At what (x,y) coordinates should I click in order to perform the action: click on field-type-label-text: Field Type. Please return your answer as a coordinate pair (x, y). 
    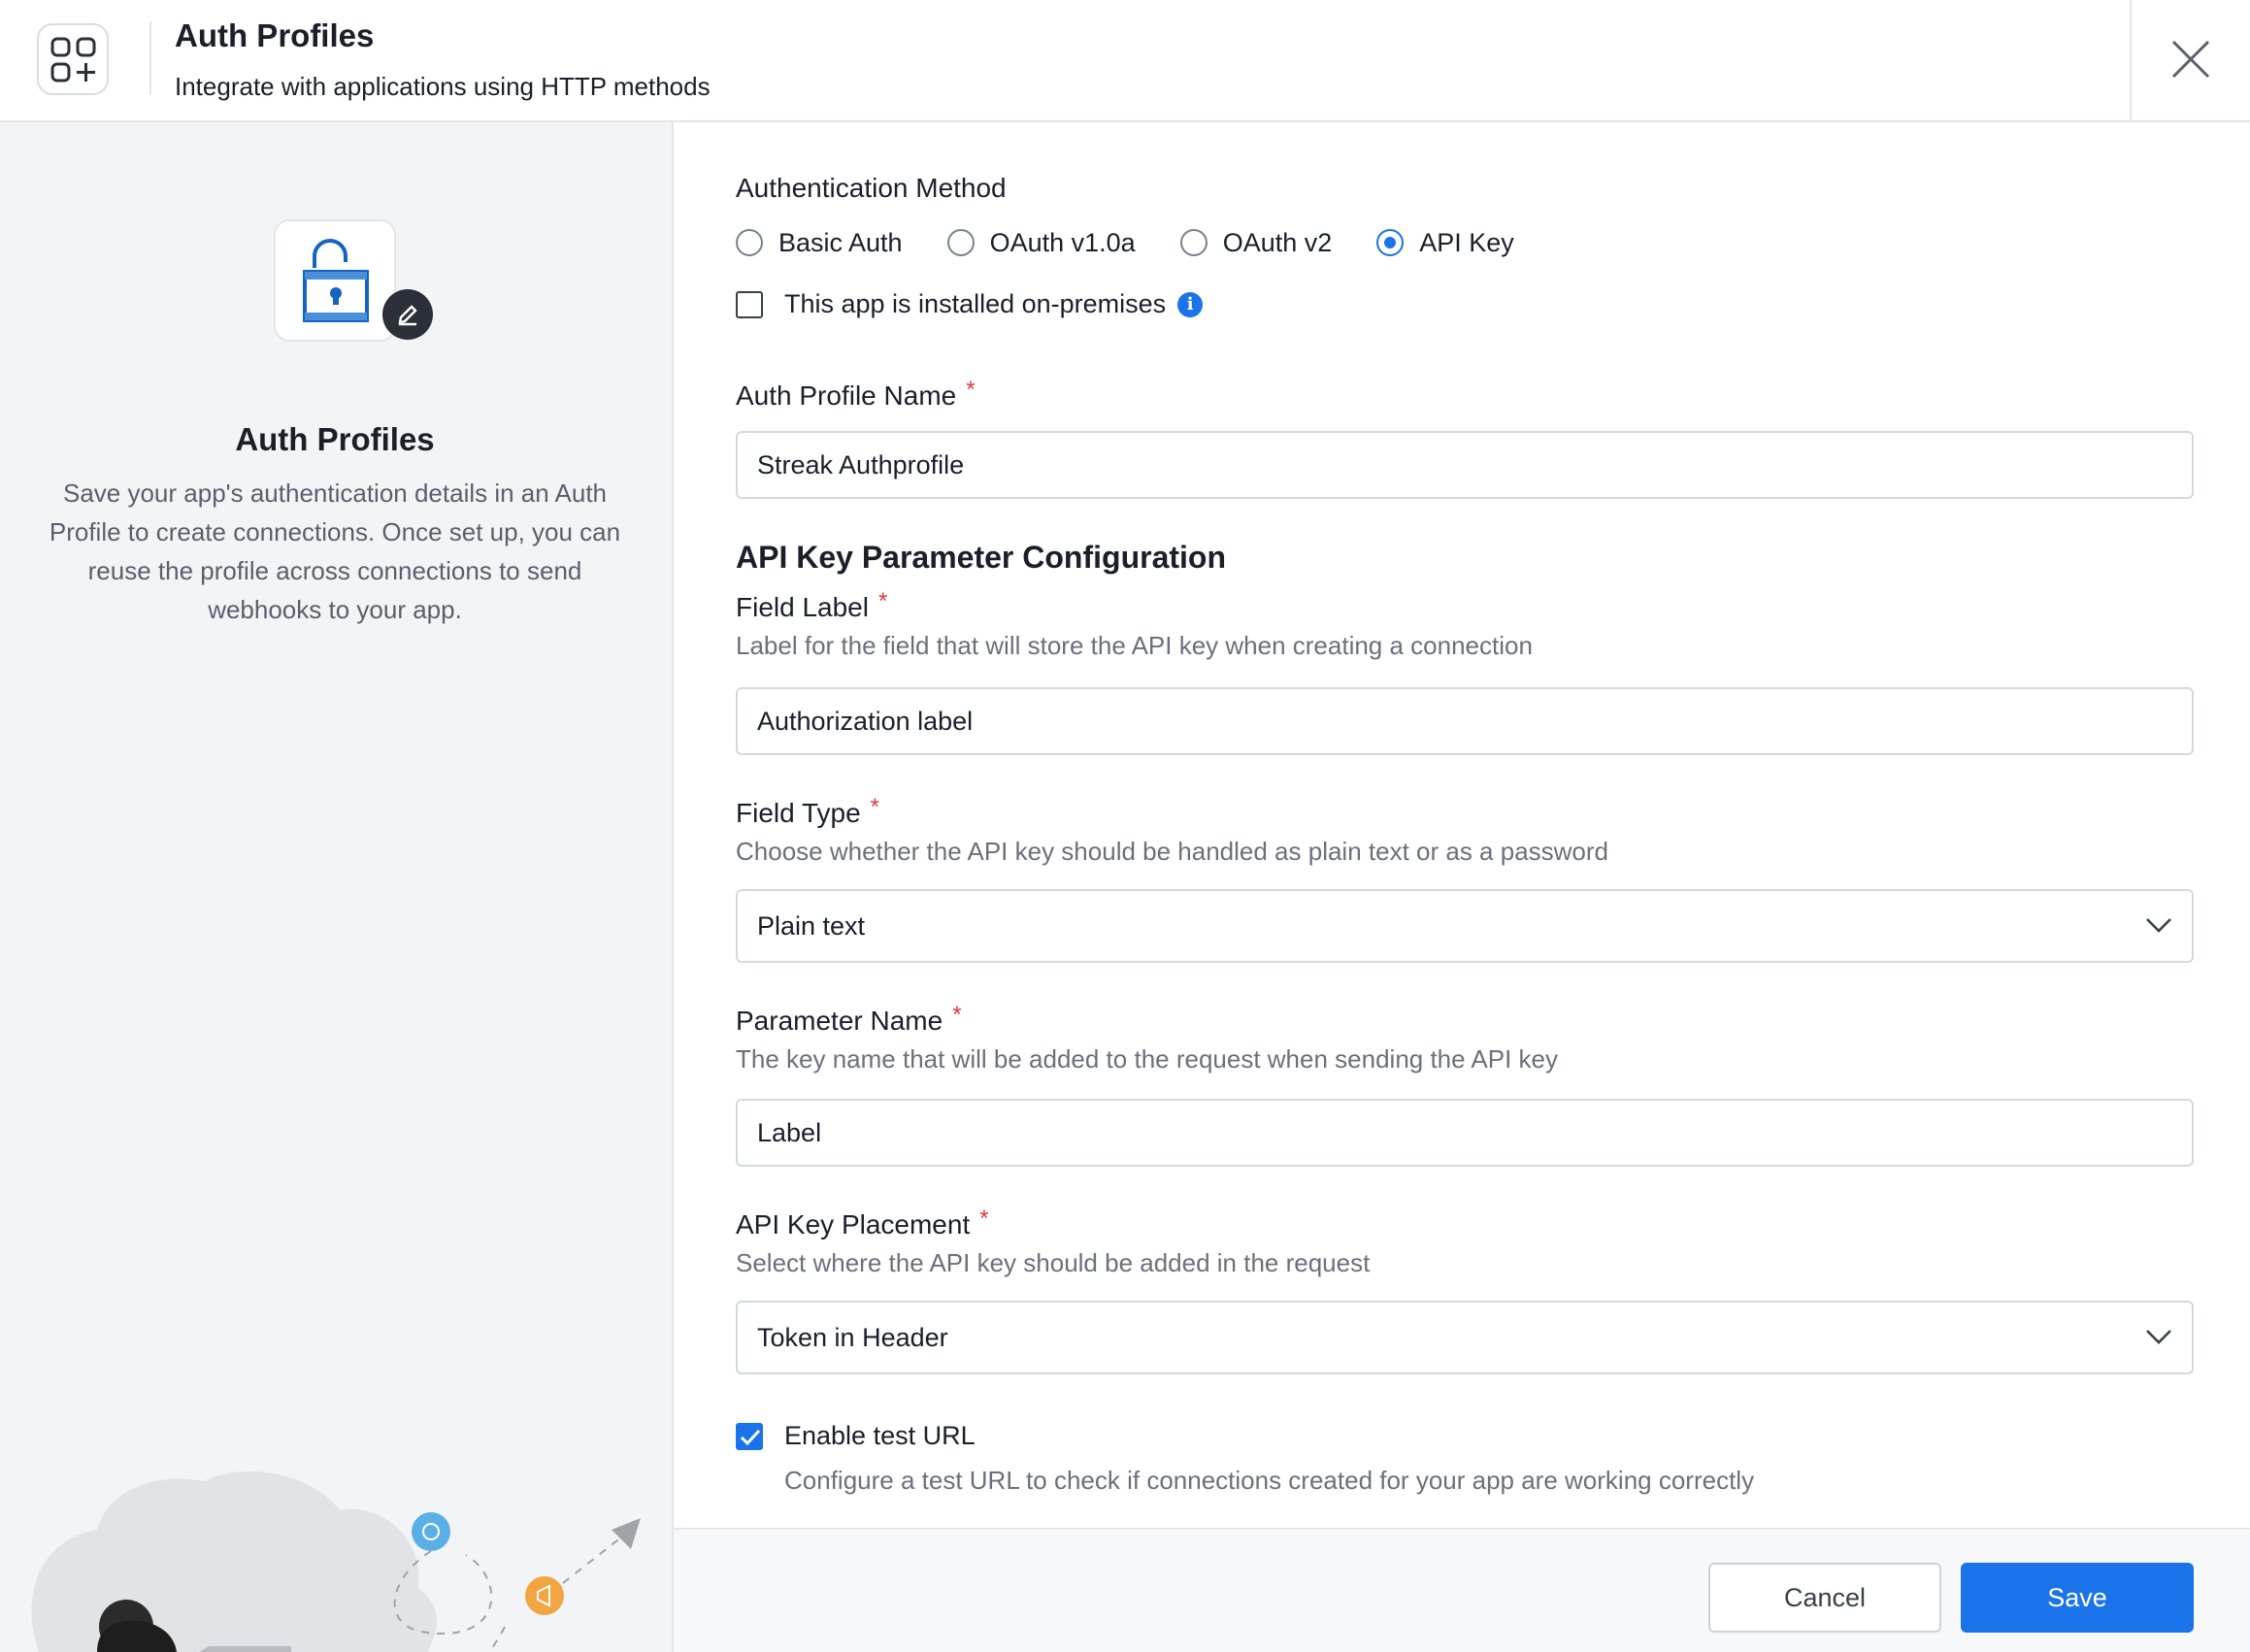
    Looking at the image, I should click on (798, 813).